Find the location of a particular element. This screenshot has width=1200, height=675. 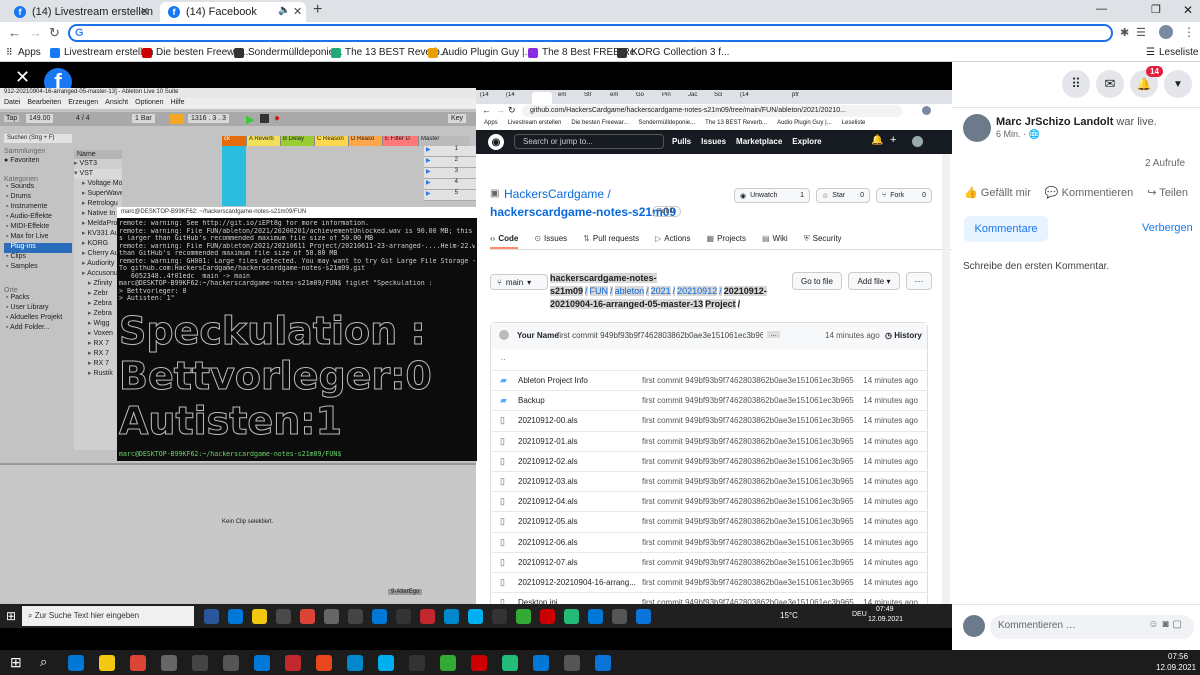

branch-select: ⑂ main ▾ is located at coordinates (519, 282).